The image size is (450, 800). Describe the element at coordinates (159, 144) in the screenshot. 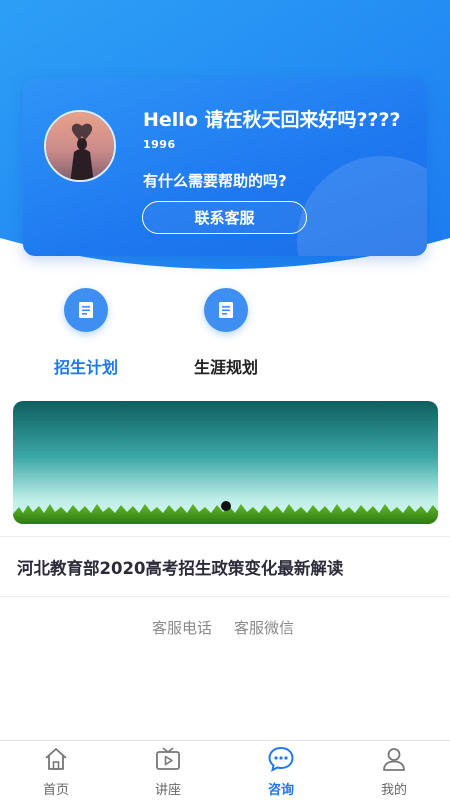

I see `profile-subtitle: 1996` at that location.